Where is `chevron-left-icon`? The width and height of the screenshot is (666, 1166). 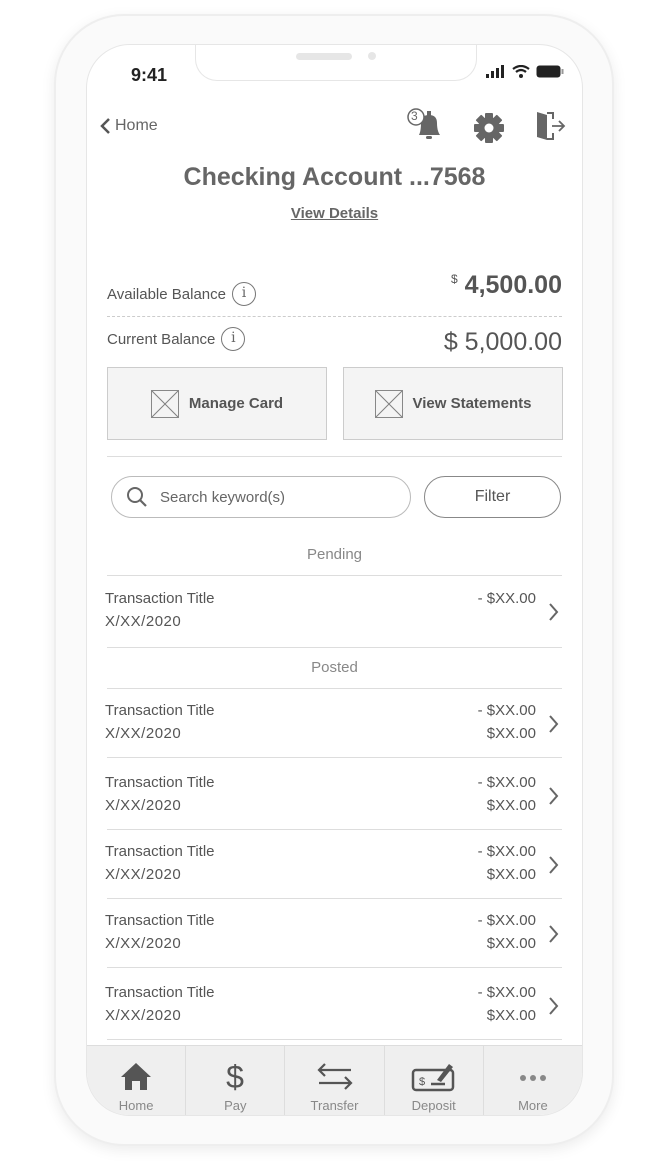 chevron-left-icon is located at coordinates (105, 126).